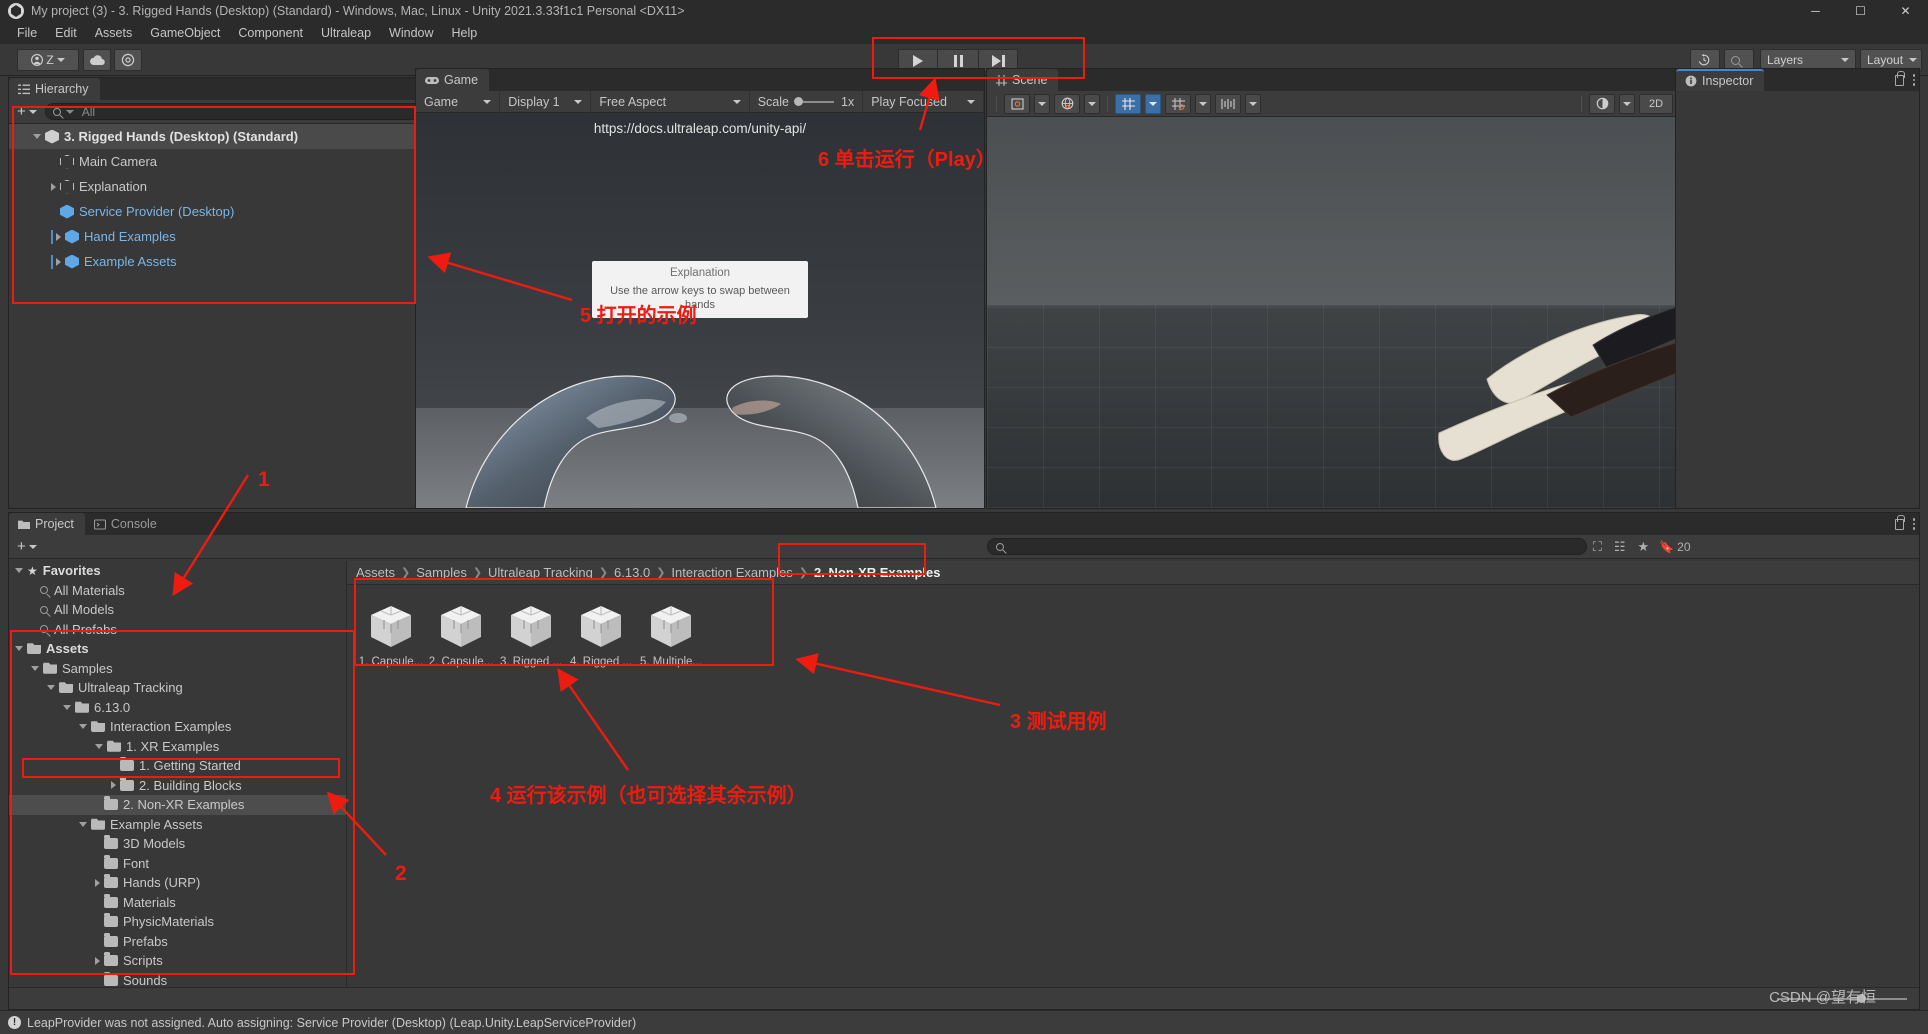 This screenshot has height=1034, width=1928. I want to click on menu-item-window: Window, so click(411, 33).